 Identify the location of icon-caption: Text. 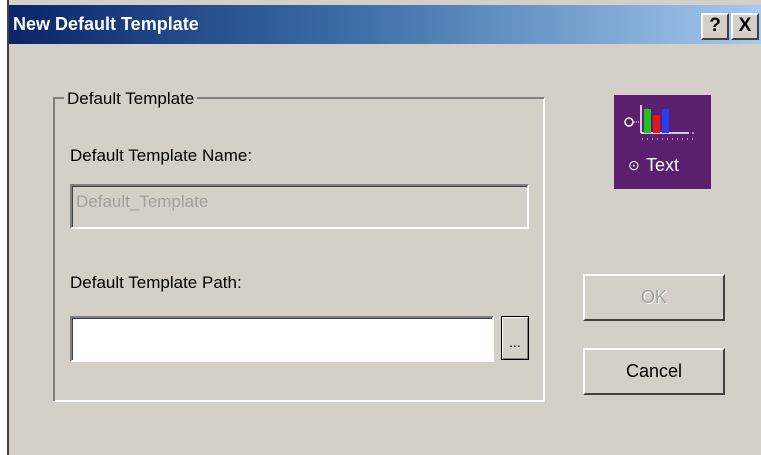
(663, 165).